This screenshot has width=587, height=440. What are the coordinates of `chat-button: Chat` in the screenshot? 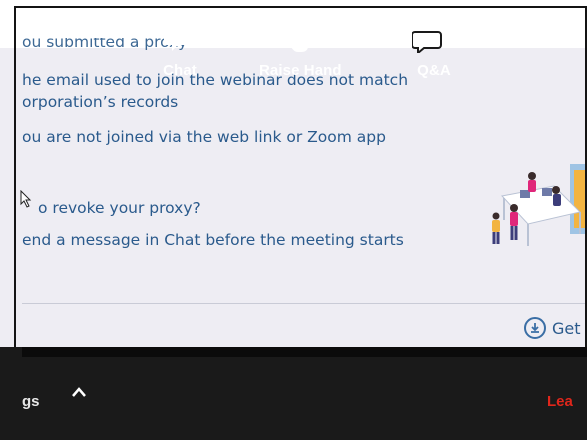 It's located at (180, 51).